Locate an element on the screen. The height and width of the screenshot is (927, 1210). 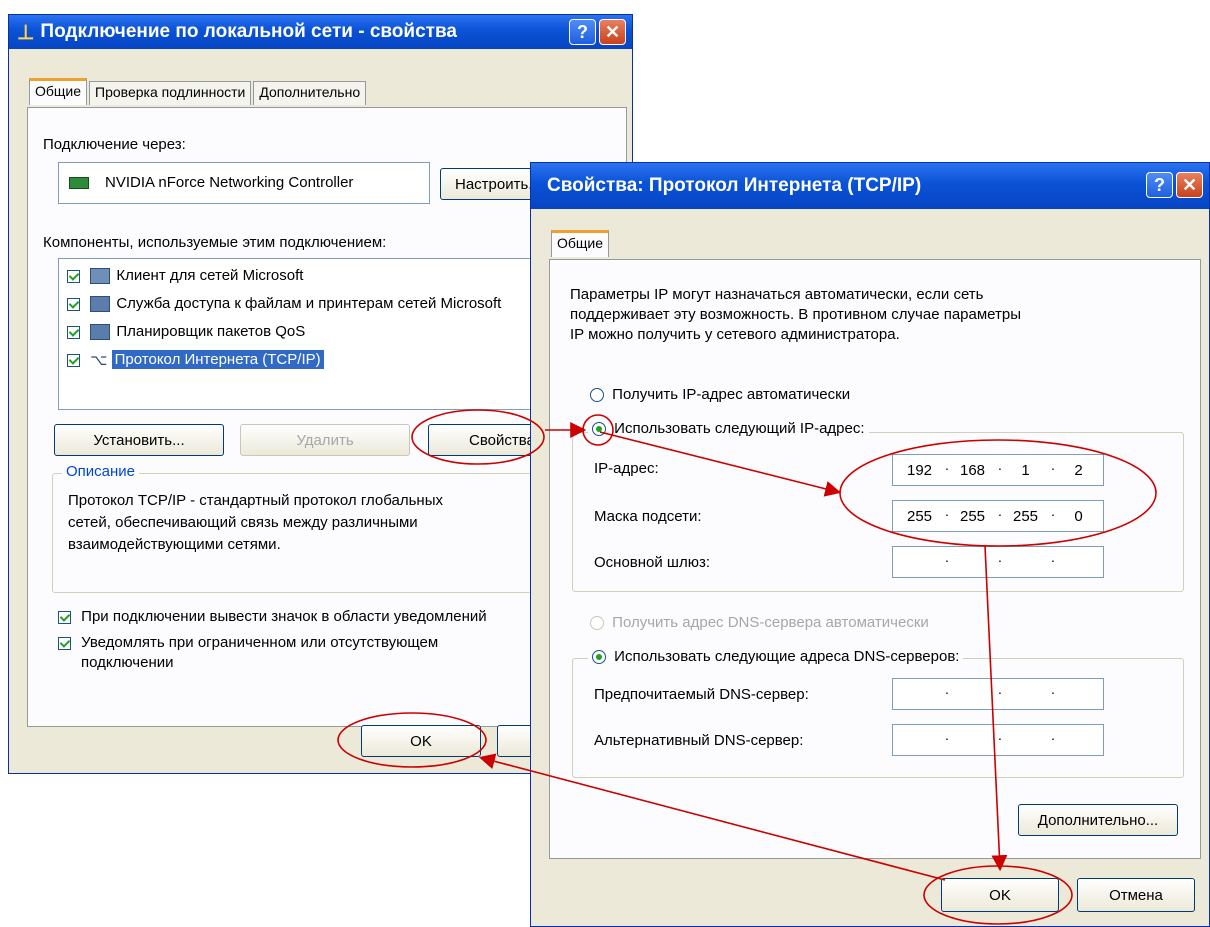
ip-label: IP-адрес: is located at coordinates (626, 468).